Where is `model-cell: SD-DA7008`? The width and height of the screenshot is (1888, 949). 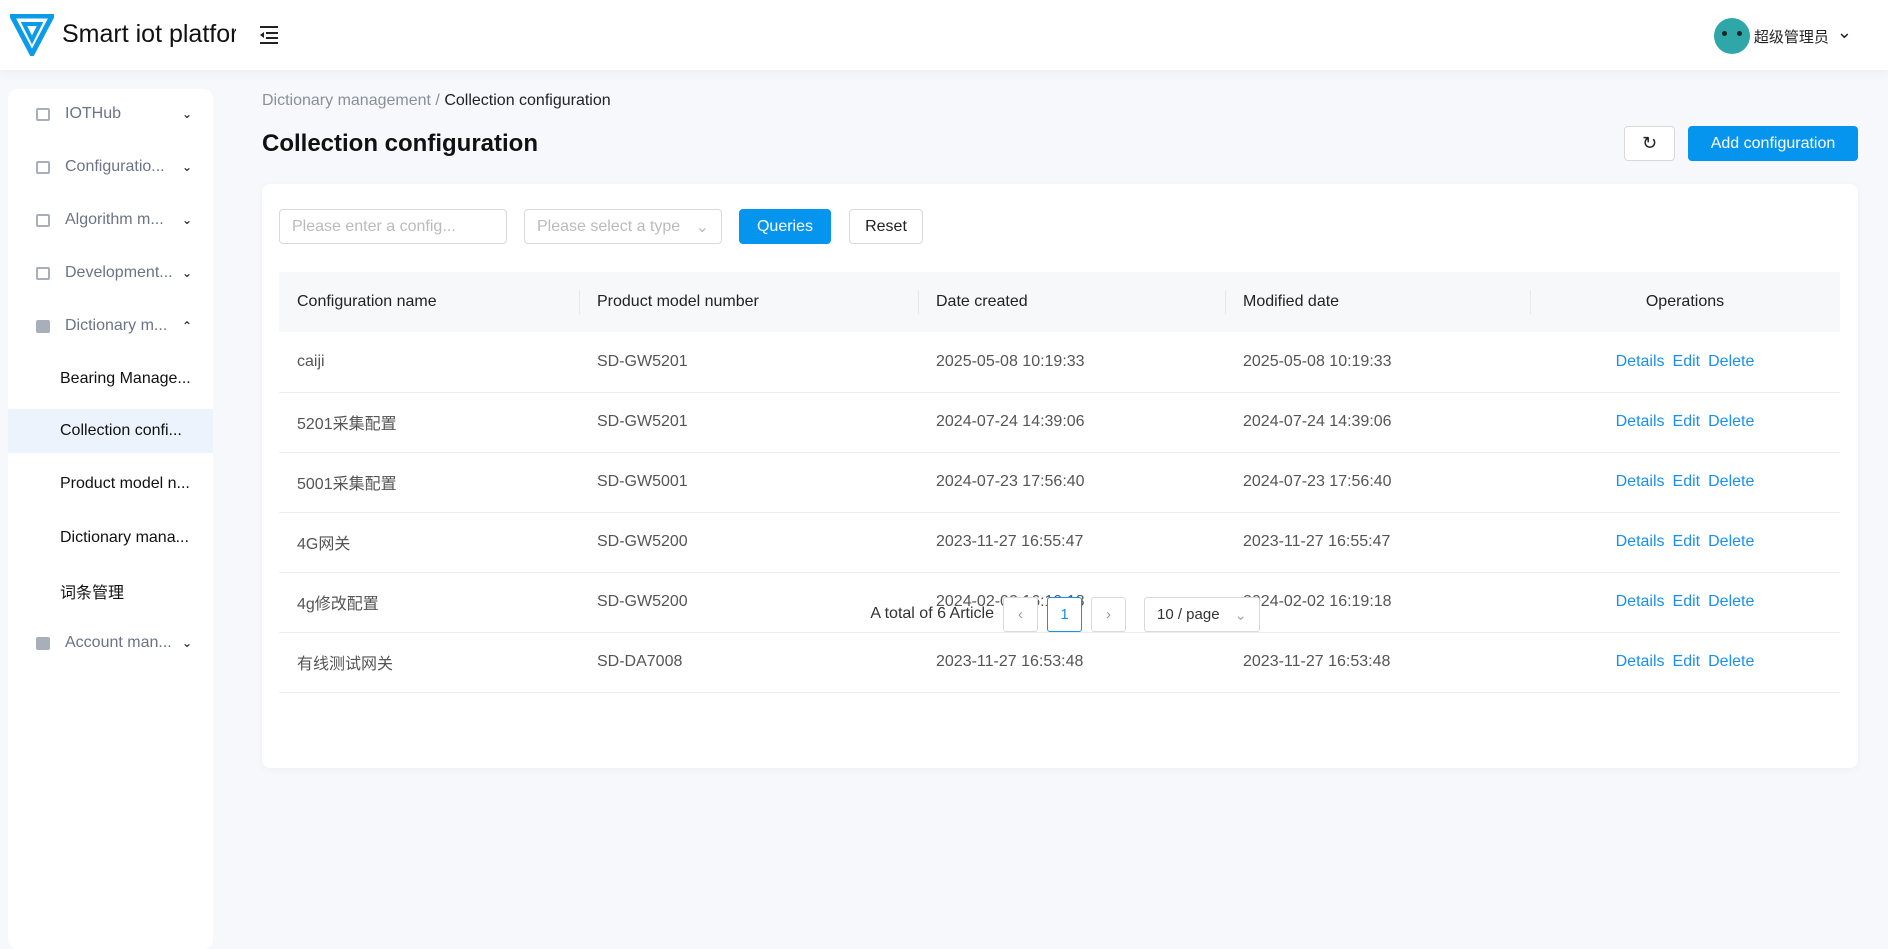
model-cell: SD-DA7008 is located at coordinates (748, 662).